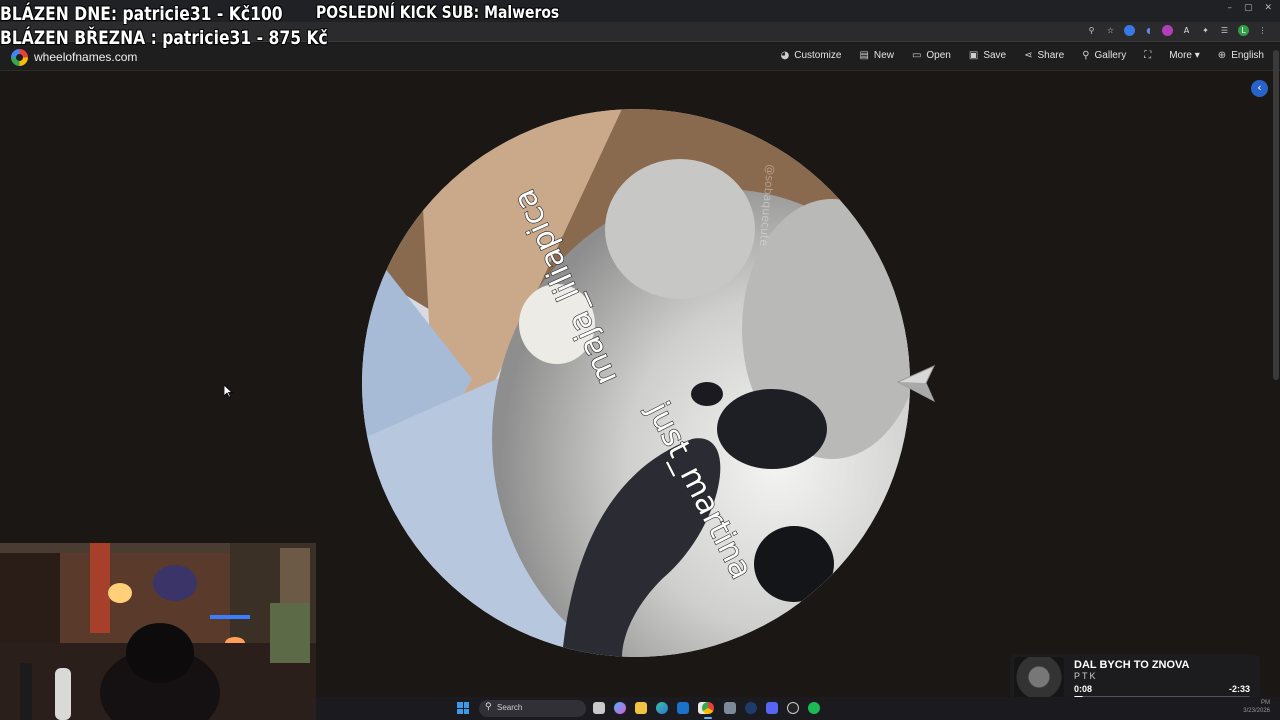 This screenshot has height=720, width=1280. Describe the element at coordinates (793, 708) in the screenshot. I see `obs-icon` at that location.